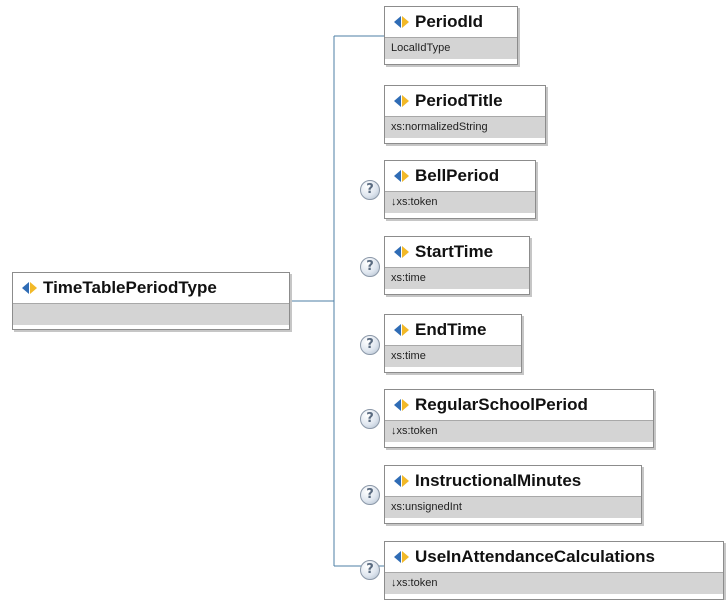 This screenshot has width=728, height=600. What do you see at coordinates (130, 287) in the screenshot?
I see `root-type-name: TimeTablePeriodType` at bounding box center [130, 287].